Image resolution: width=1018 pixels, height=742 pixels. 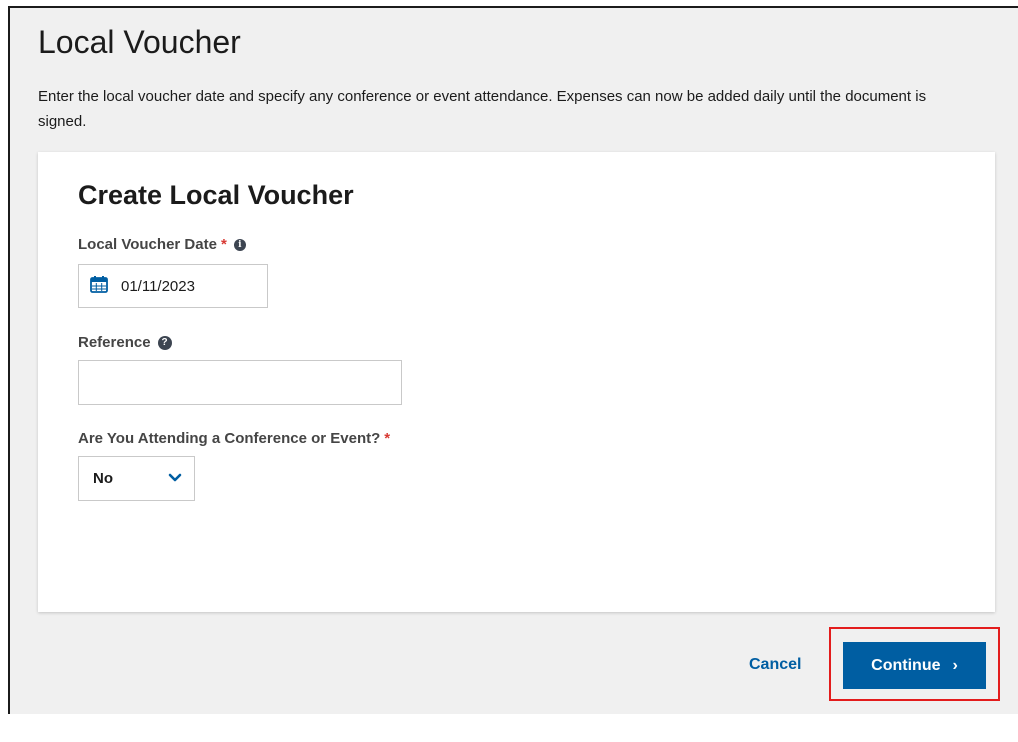 I want to click on date-label: Local Voucher Date * i, so click(x=162, y=244).